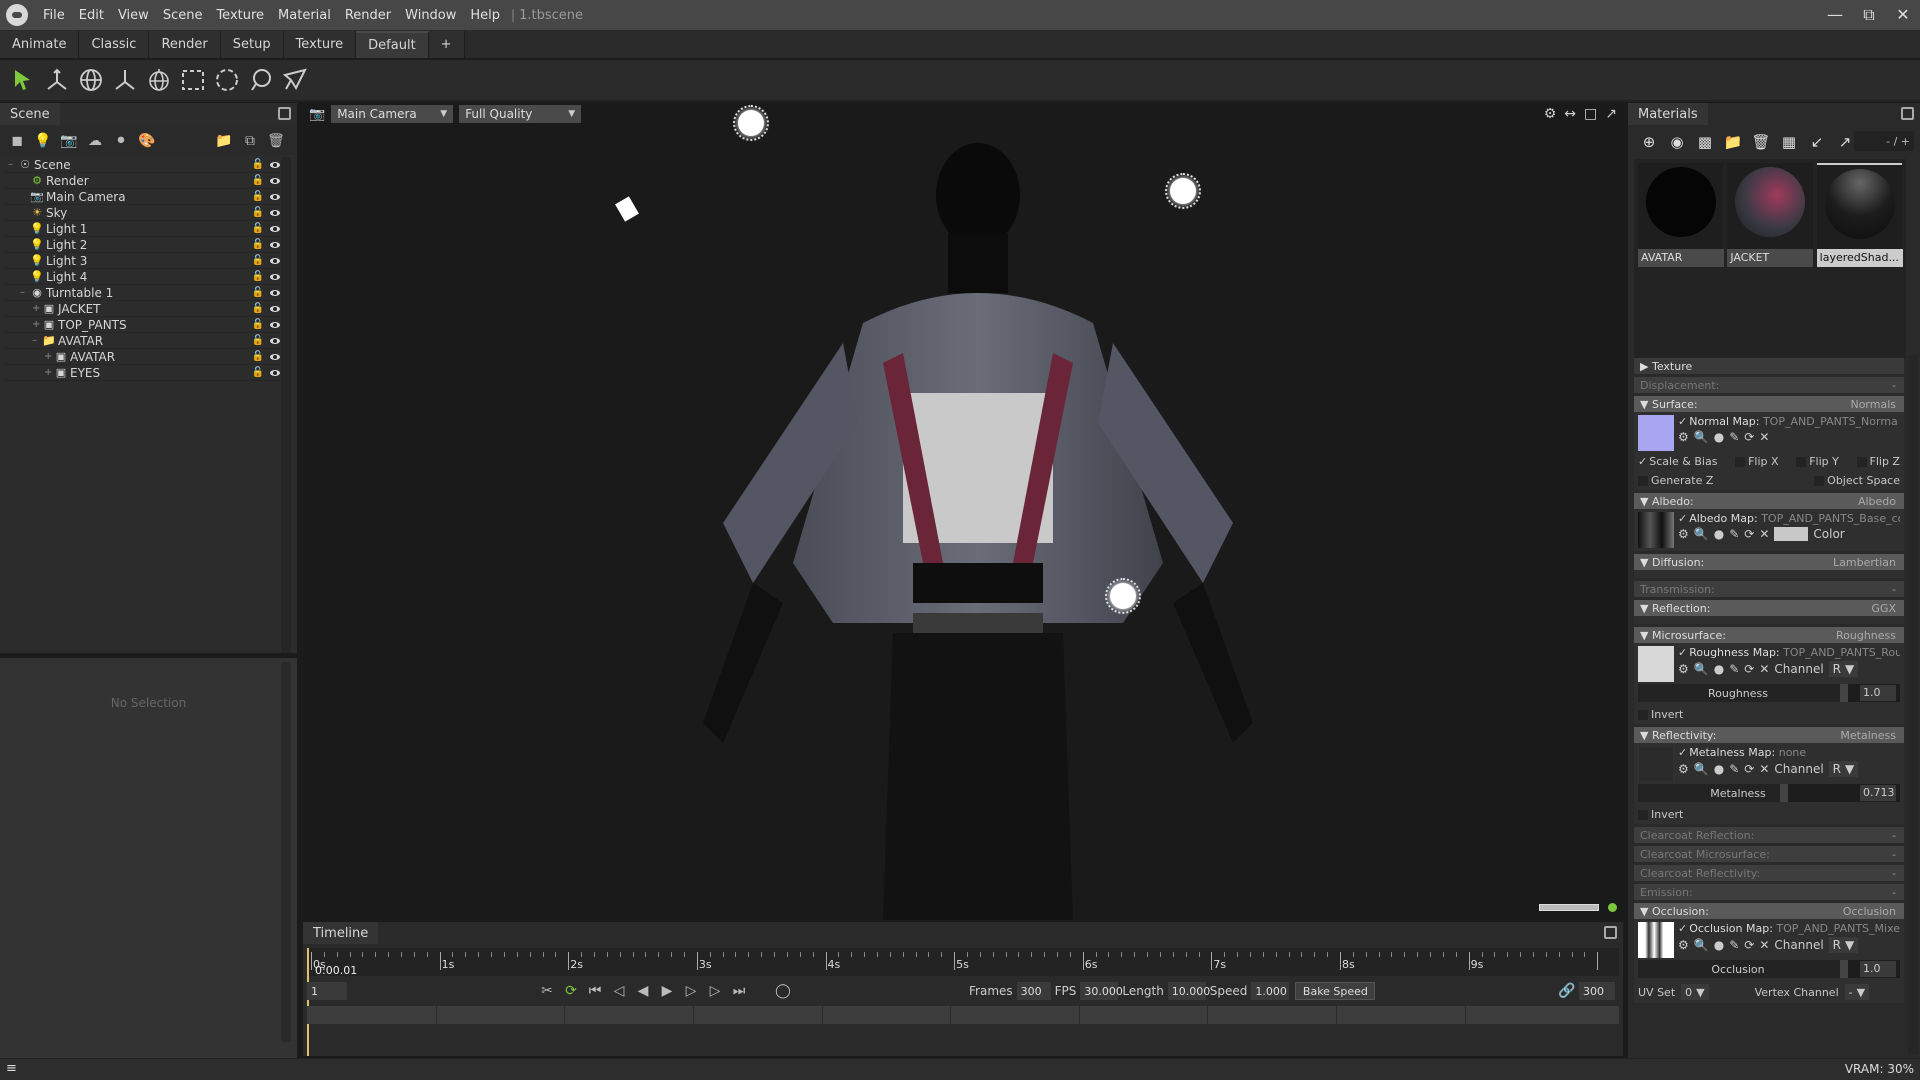  I want to click on object-space-checkbox: Object Space, so click(1857, 480).